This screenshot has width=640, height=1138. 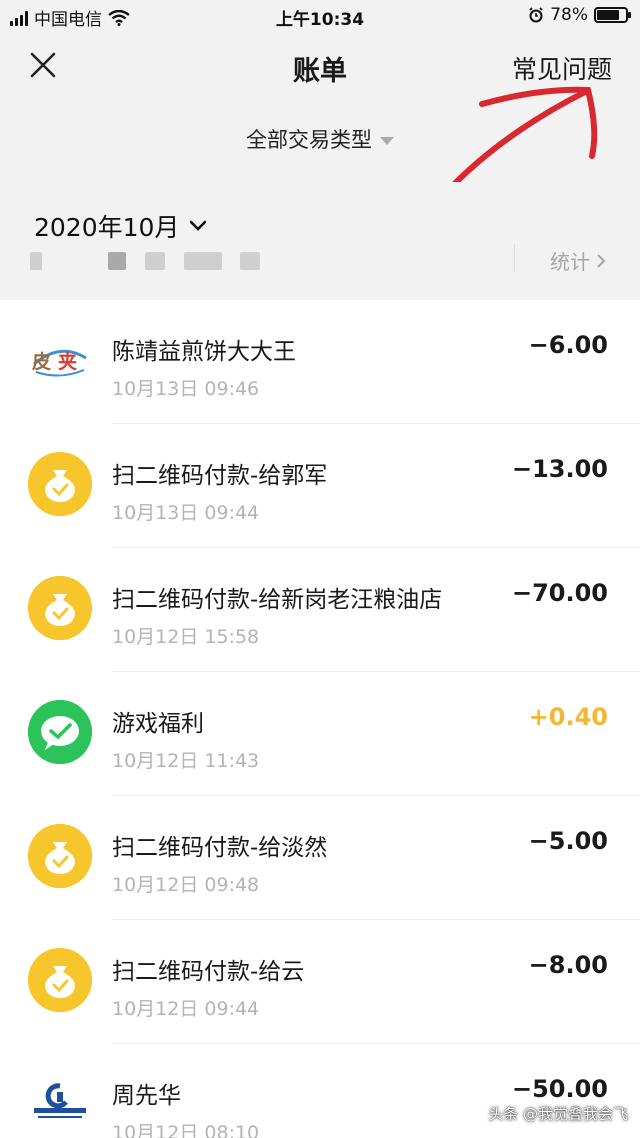 I want to click on transaction-name: 陈靖益煎饼大大王, so click(x=204, y=352).